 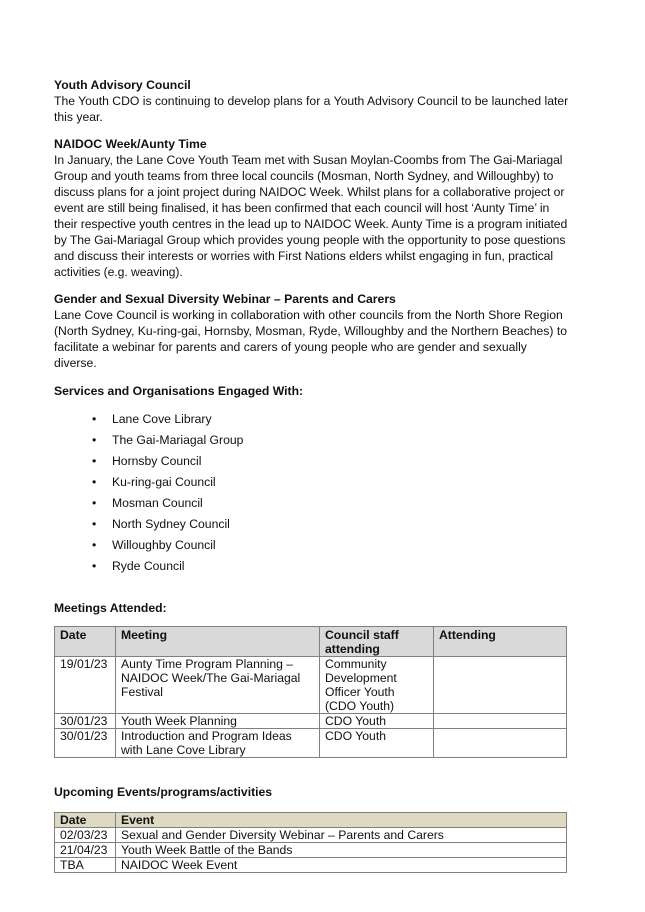 I want to click on table-header-row: Date Event, so click(x=310, y=820).